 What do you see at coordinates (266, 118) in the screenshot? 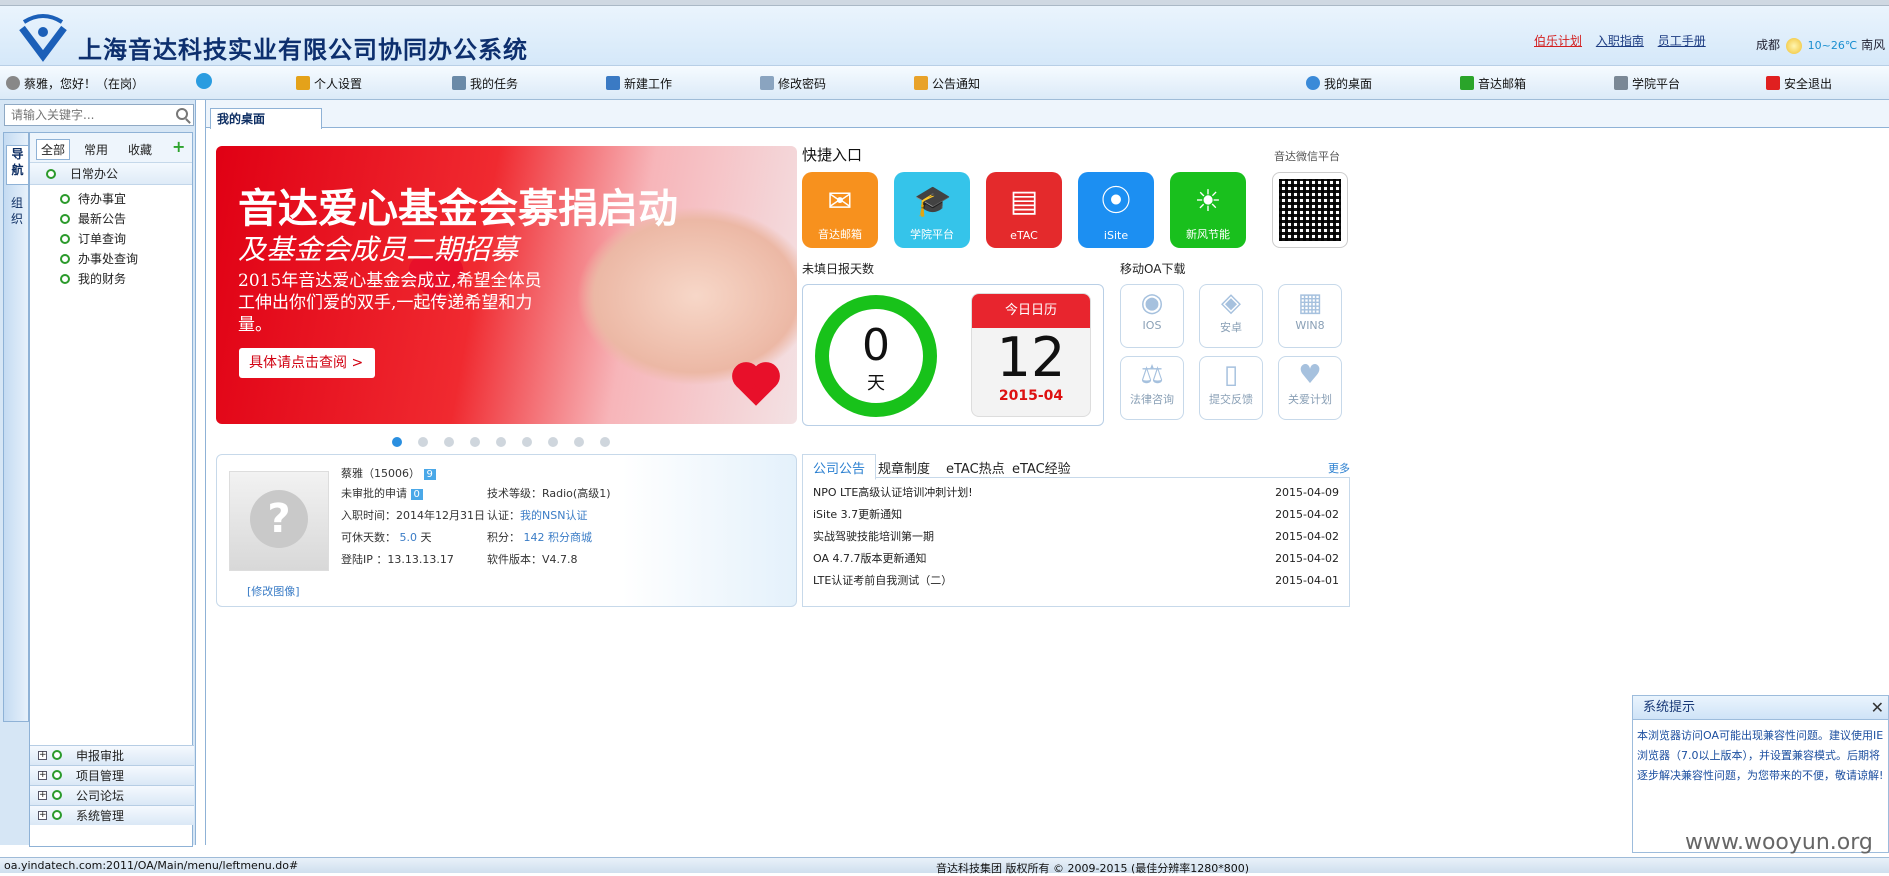
I see `tab-my-desktop: 我的桌面` at bounding box center [266, 118].